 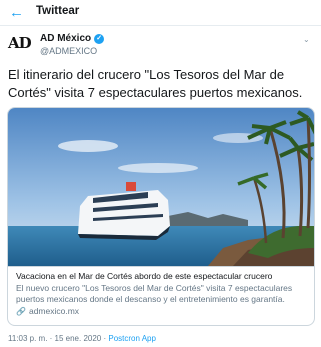 What do you see at coordinates (161, 311) in the screenshot?
I see `card-link: 🔗 admexico.mx` at bounding box center [161, 311].